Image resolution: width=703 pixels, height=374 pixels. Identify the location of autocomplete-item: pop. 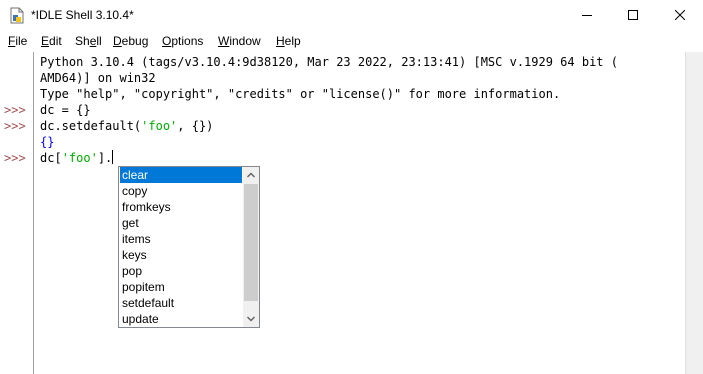
(181, 271).